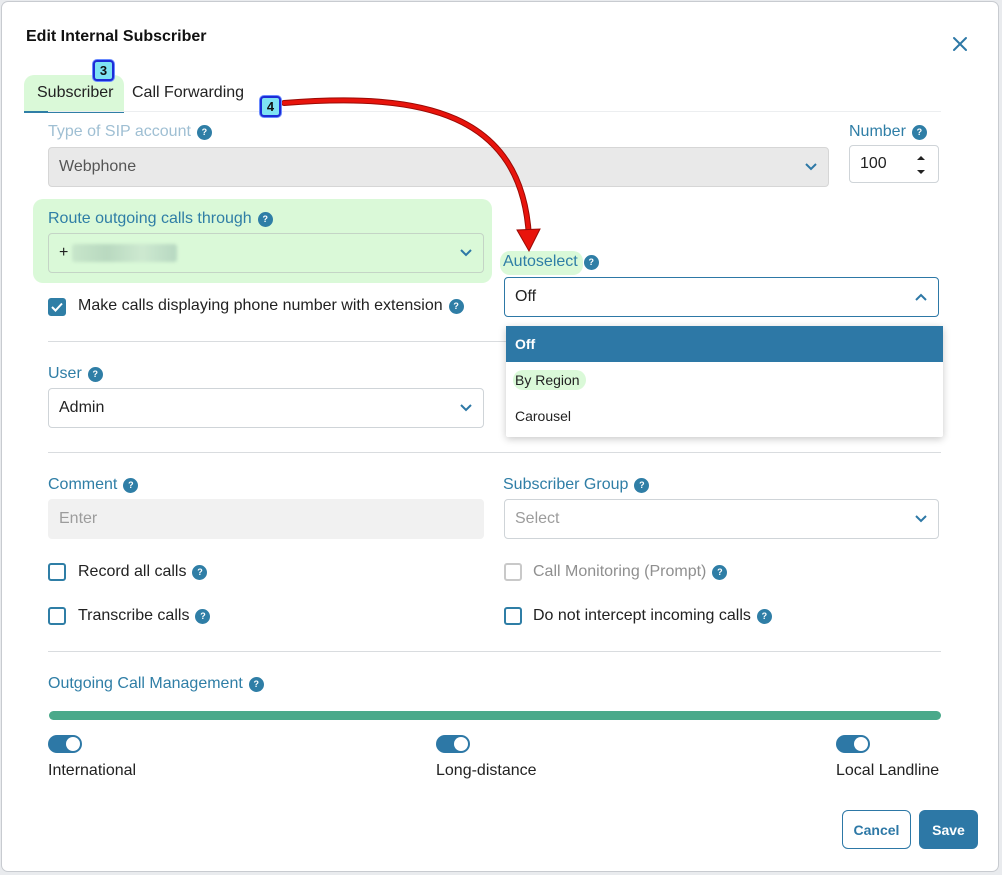 The image size is (1002, 875). Describe the element at coordinates (486, 770) in the screenshot. I see `long-distance-label: Long-distance` at that location.